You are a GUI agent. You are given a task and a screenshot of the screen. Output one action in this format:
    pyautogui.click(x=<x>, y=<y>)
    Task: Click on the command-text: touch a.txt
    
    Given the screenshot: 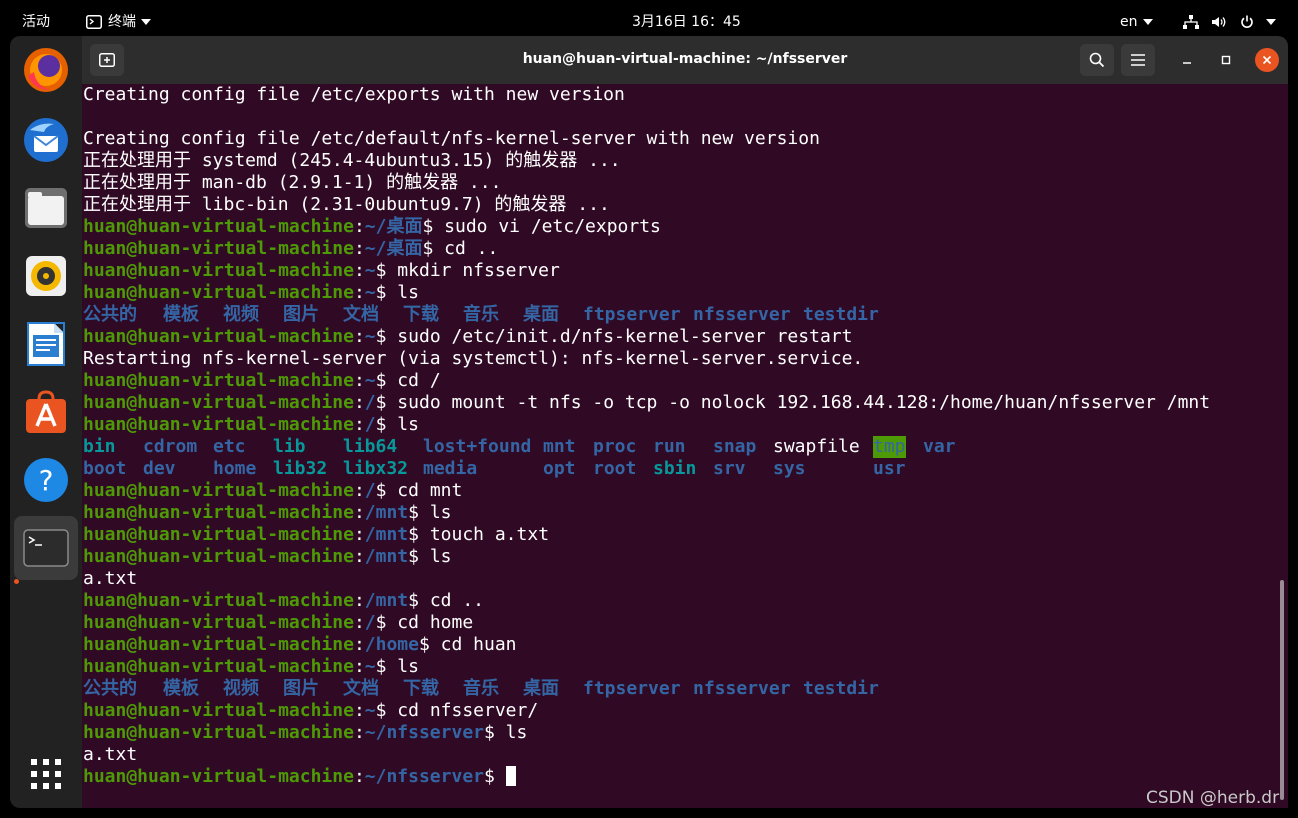 What is the action you would take?
    pyautogui.click(x=484, y=534)
    